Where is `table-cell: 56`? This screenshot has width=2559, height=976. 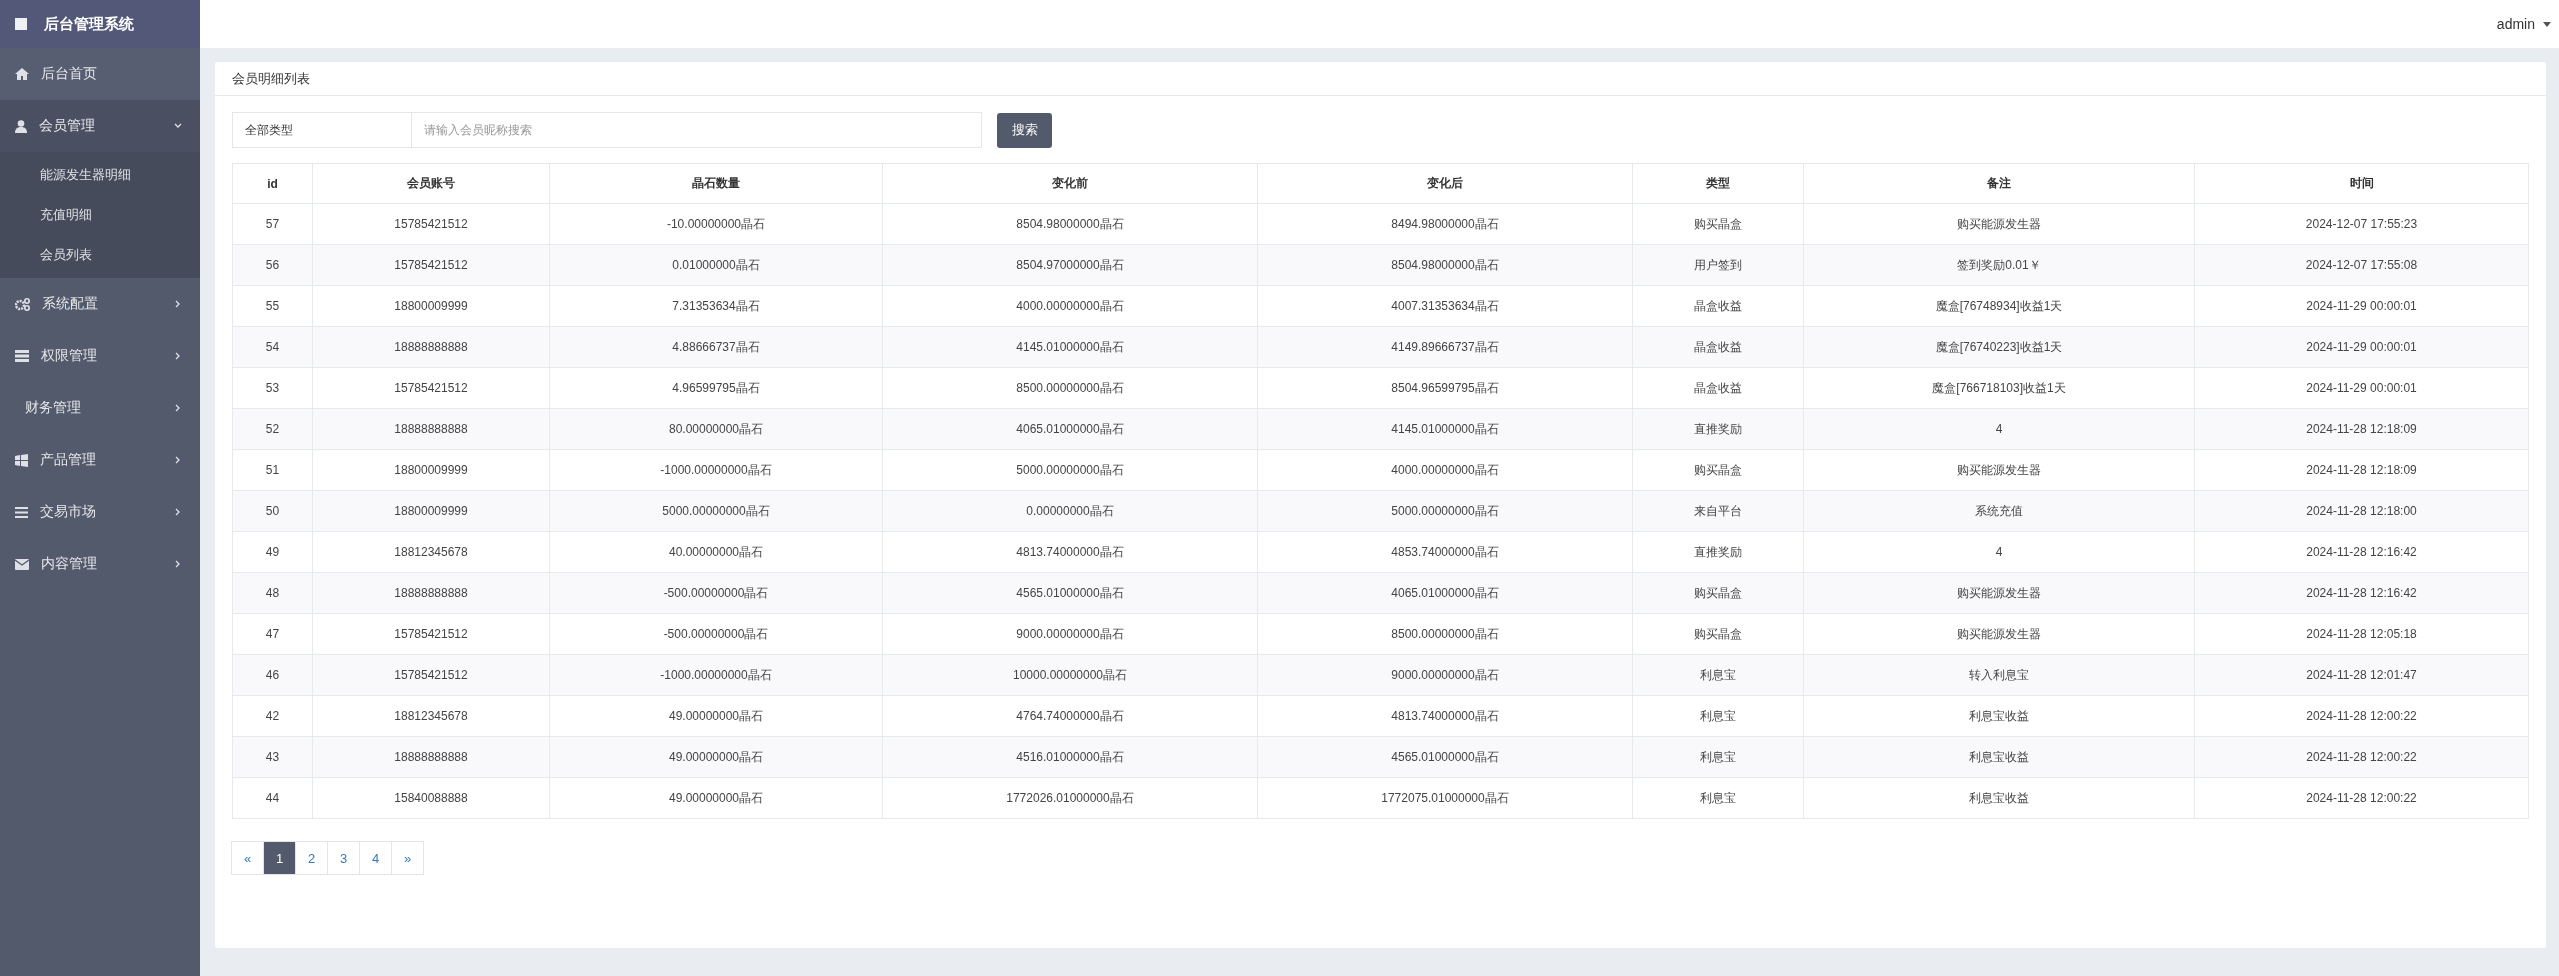 table-cell: 56 is located at coordinates (272, 265).